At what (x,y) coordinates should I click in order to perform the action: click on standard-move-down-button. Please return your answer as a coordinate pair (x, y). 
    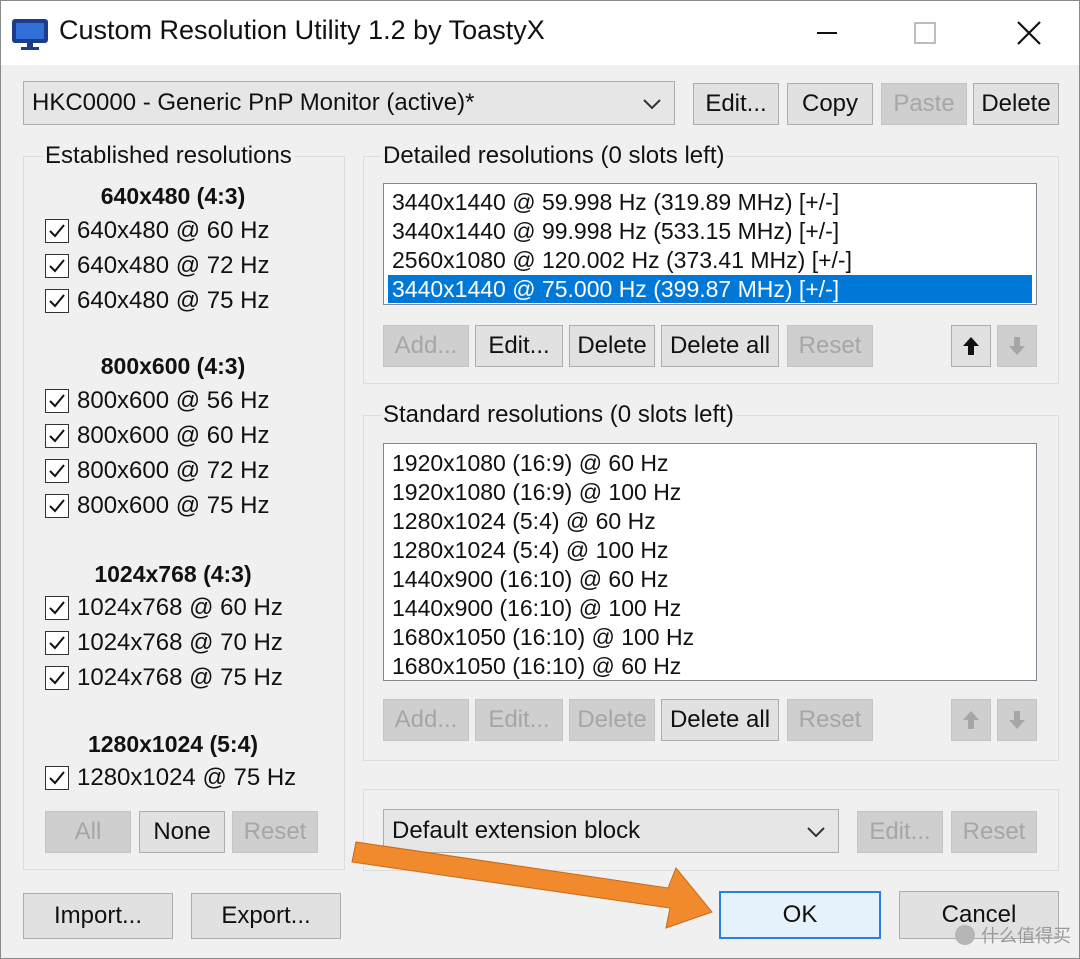
    Looking at the image, I should click on (1017, 720).